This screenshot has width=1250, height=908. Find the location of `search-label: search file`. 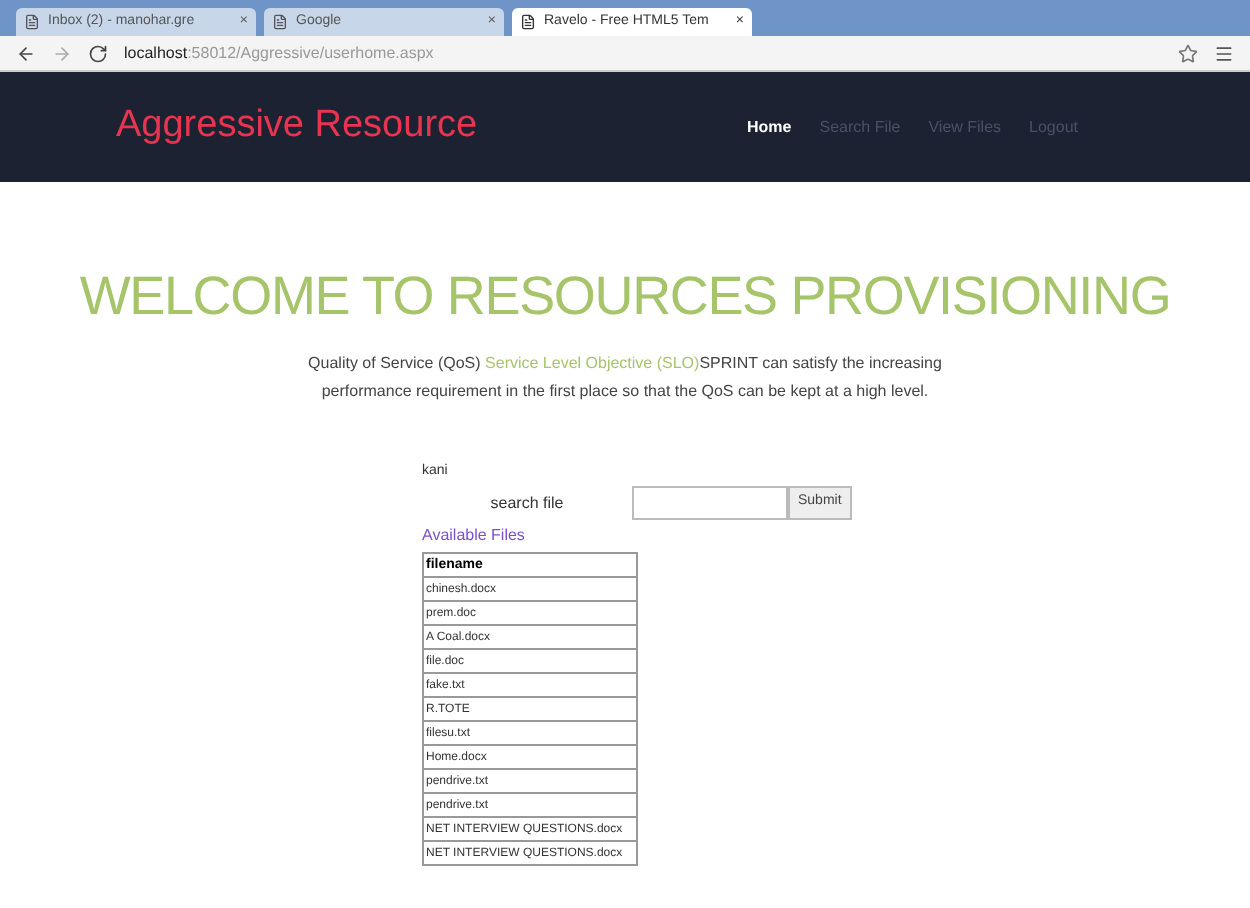

search-label: search file is located at coordinates (527, 503).